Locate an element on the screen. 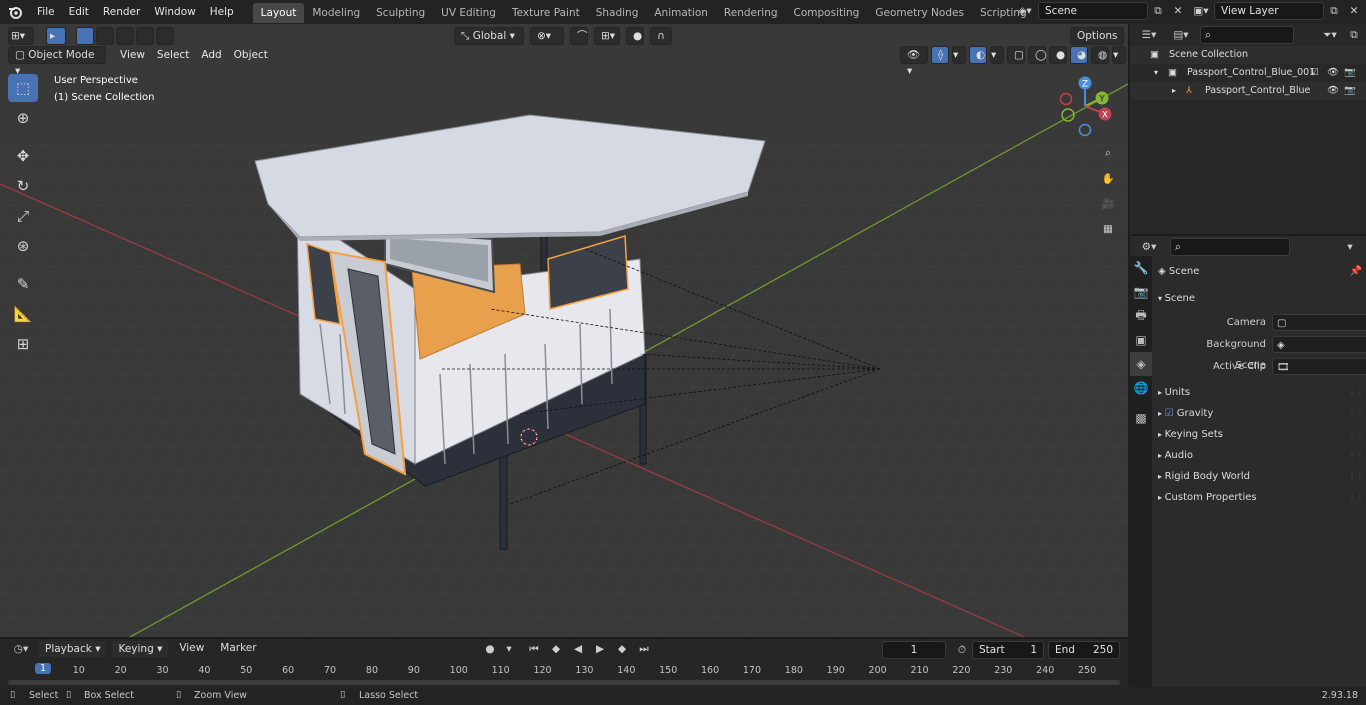 This screenshot has height=705, width=1366. subpanel-gravity: ▸ ☑ Gravity ⋮⋮ is located at coordinates (1262, 413).